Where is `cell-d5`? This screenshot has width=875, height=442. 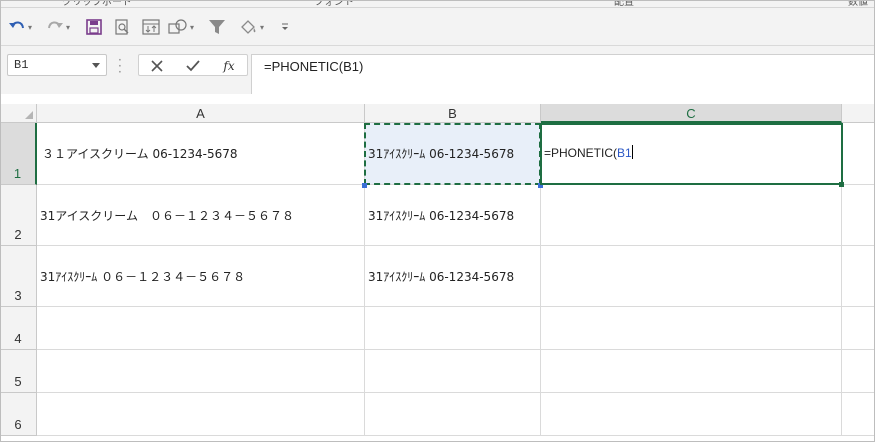 cell-d5 is located at coordinates (858, 371).